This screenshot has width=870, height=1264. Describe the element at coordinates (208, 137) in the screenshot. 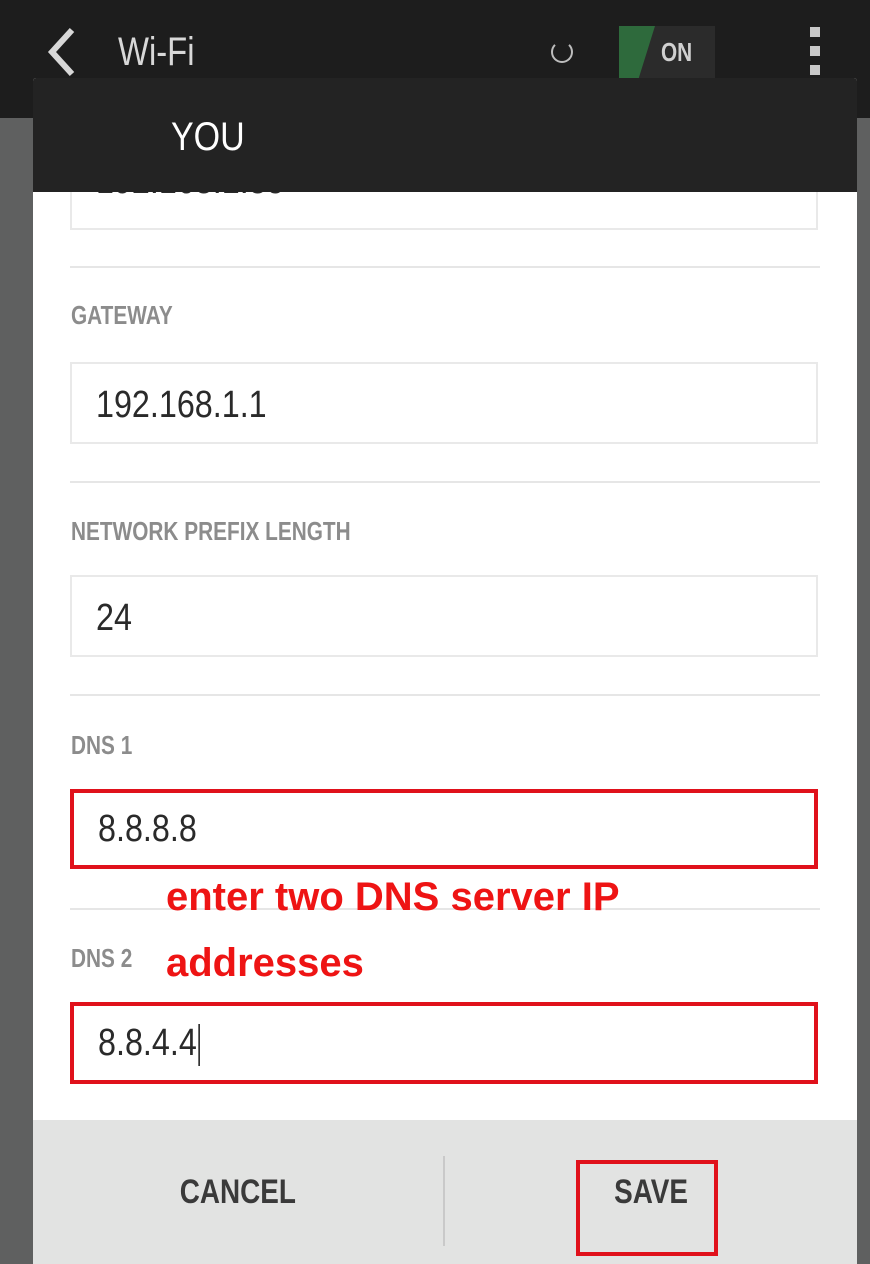

I see `dialog-title: YOU` at that location.